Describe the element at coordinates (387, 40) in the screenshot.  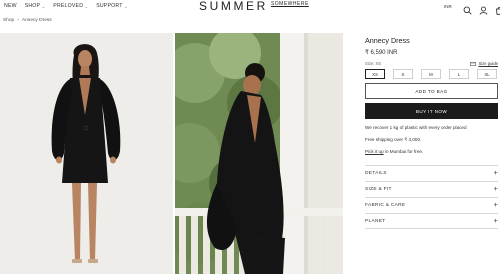
I see `product-title: Annecy Dress` at that location.